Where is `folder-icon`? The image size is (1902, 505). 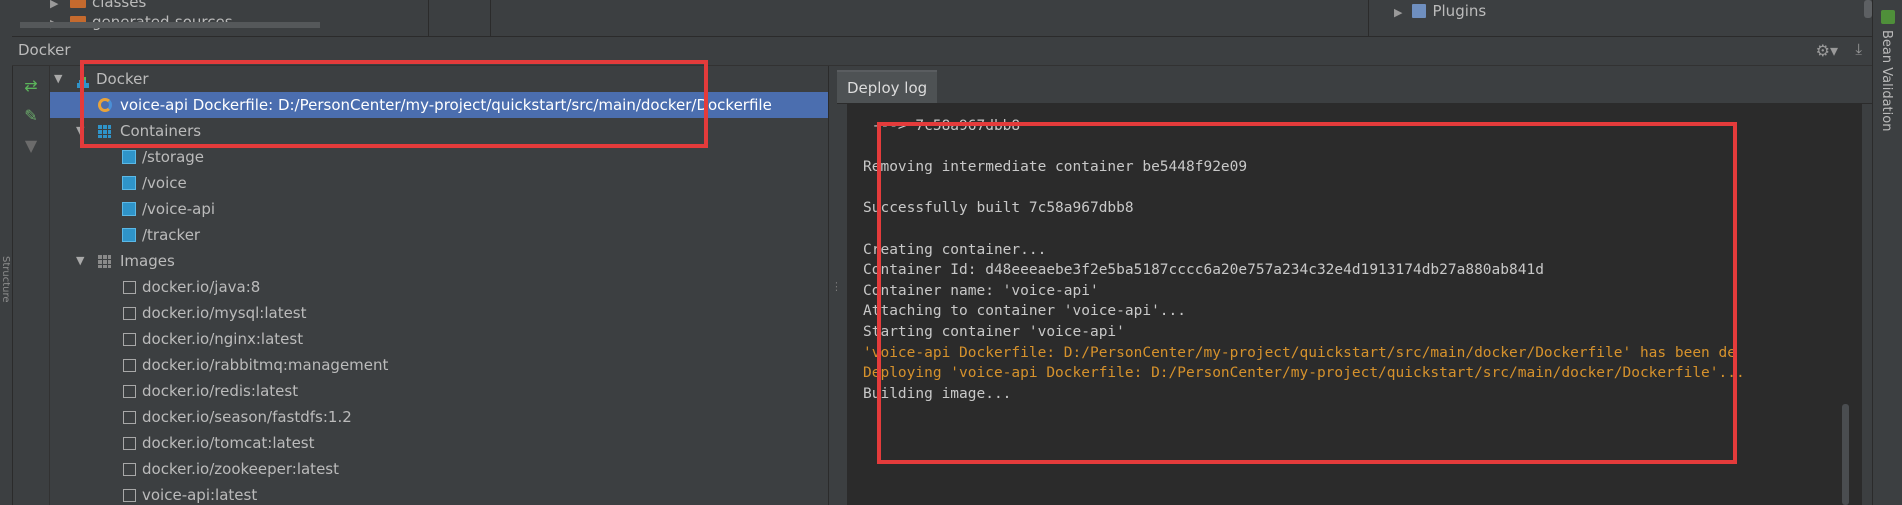
folder-icon is located at coordinates (78, 4).